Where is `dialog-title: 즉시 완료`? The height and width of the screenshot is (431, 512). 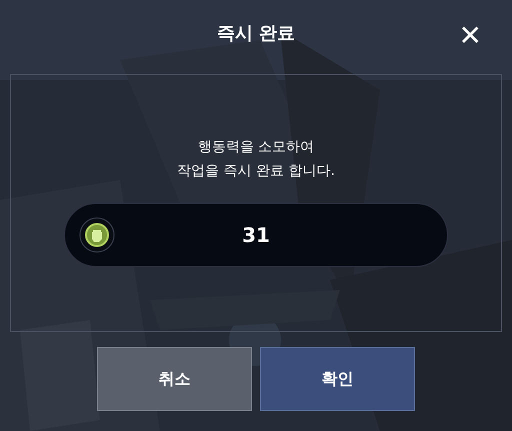 dialog-title: 즉시 완료 is located at coordinates (256, 34).